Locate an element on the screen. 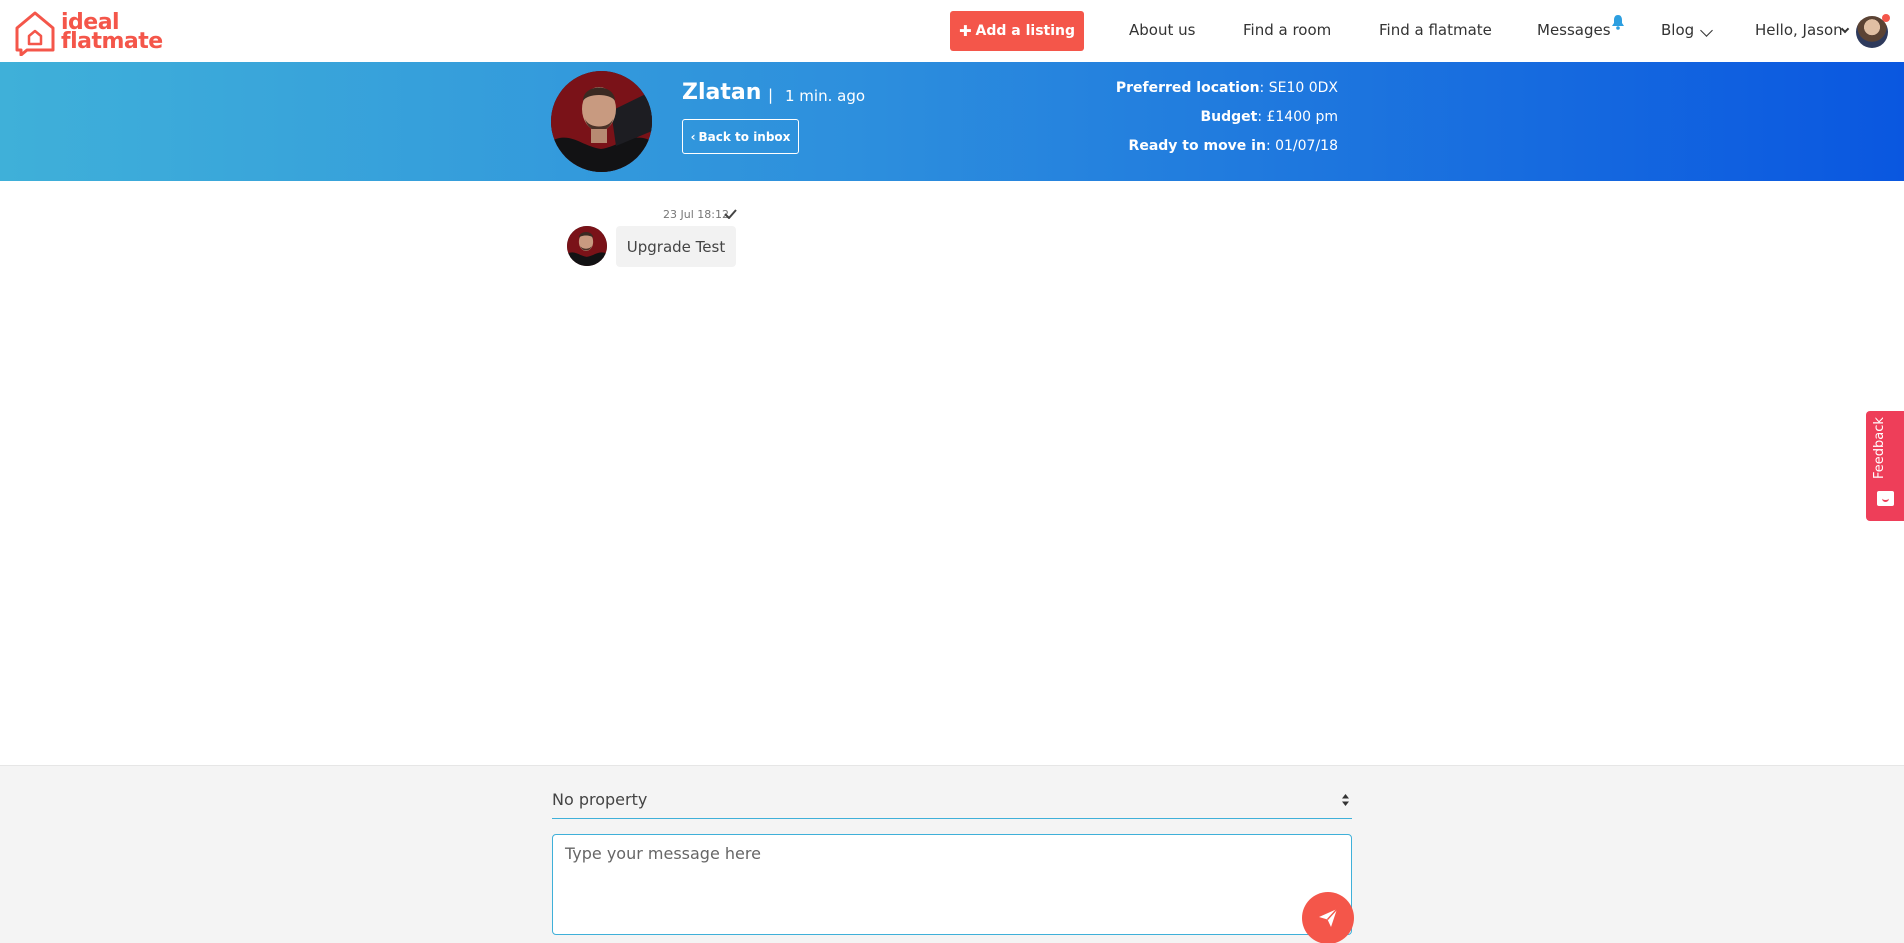 The image size is (1904, 943). feedback-tab: Feedback is located at coordinates (1885, 466).